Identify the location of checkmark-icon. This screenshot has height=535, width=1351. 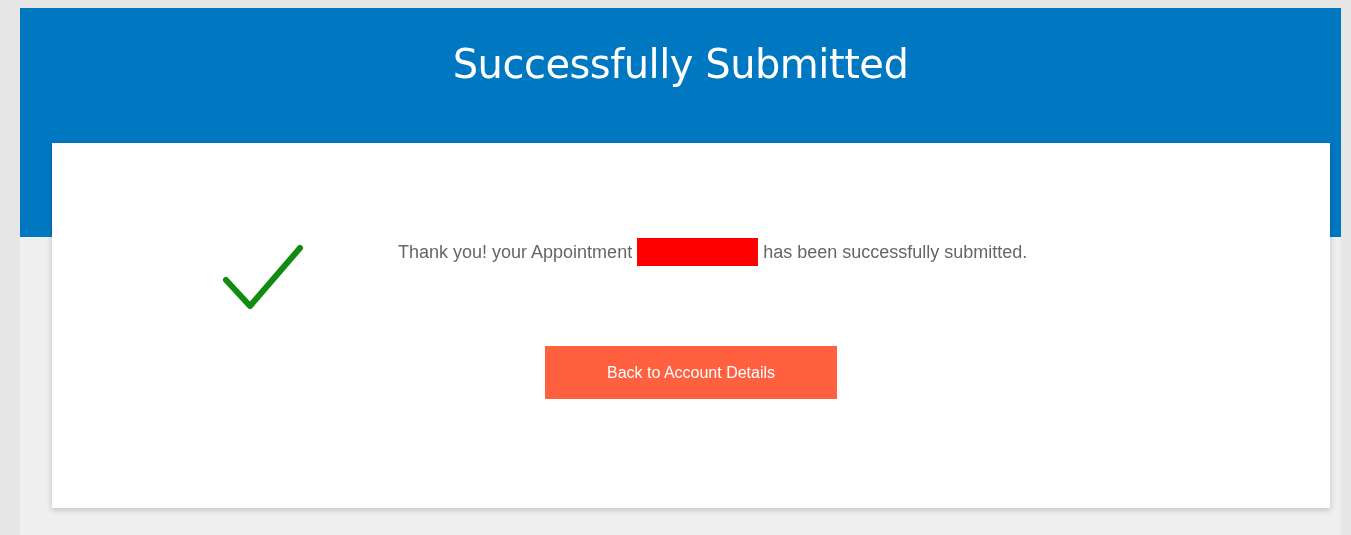
(263, 278).